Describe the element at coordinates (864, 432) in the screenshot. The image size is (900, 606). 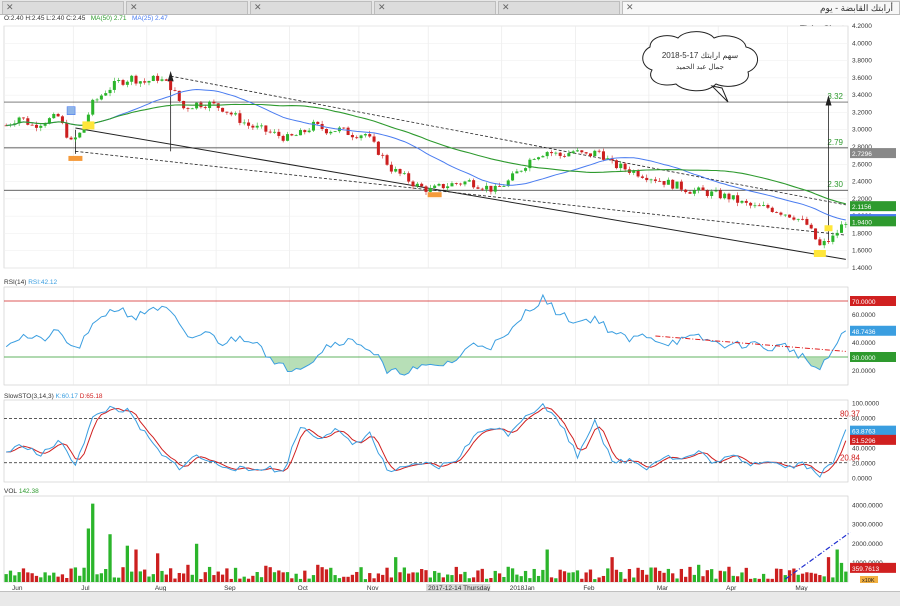
I see `stoch-k-badge-text: 63.8763` at that location.